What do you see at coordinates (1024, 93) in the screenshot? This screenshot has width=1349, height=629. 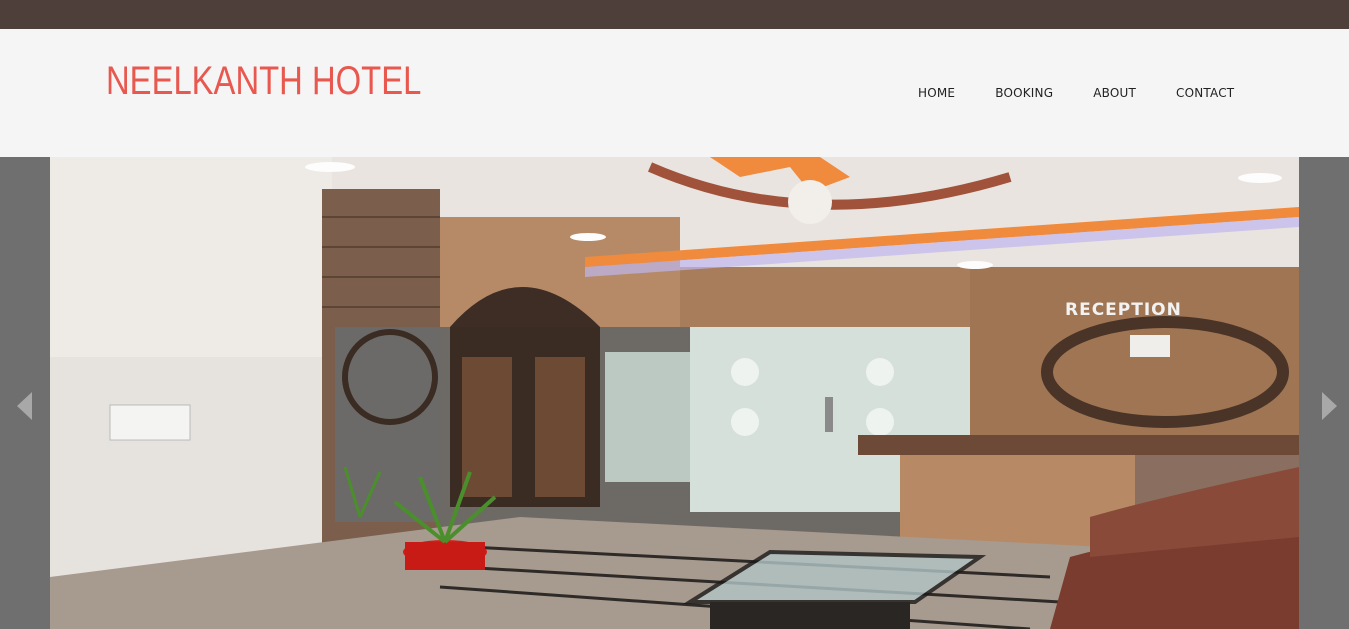 I see `nav-booking: BOOKING` at bounding box center [1024, 93].